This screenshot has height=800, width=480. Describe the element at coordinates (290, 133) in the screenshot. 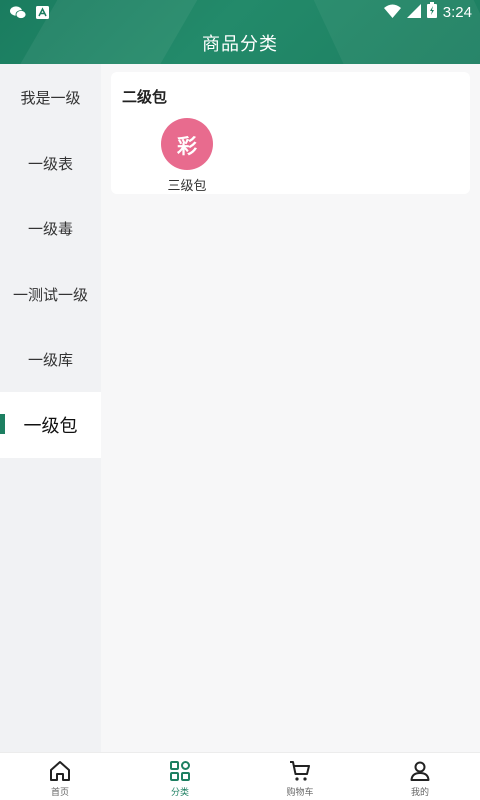

I see `subcategory-card: 二级包 彩 三级包` at that location.